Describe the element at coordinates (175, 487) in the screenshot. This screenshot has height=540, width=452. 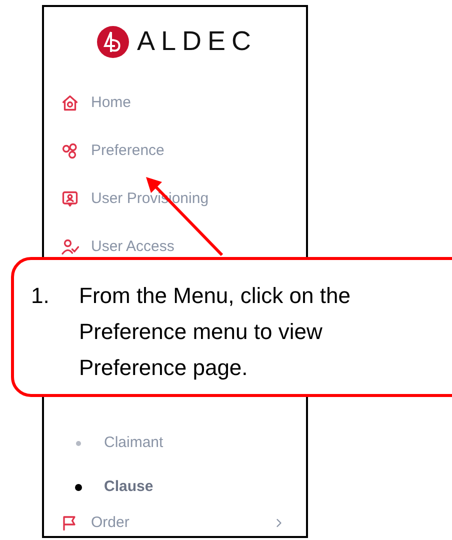
I see `submenu-item: Clause` at that location.